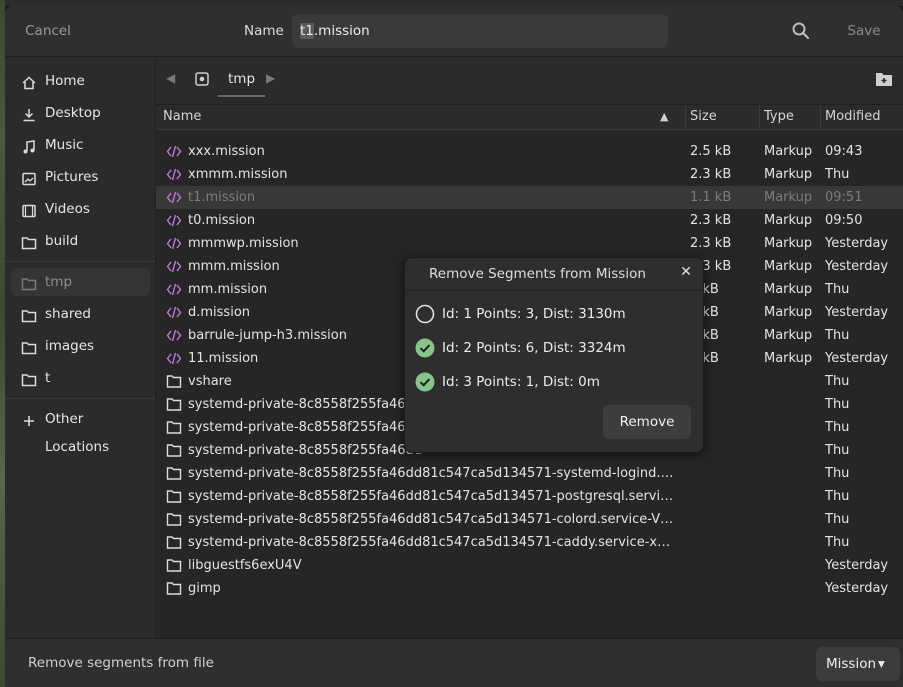 The image size is (903, 687). Describe the element at coordinates (801, 31) in the screenshot. I see `search-icon` at that location.